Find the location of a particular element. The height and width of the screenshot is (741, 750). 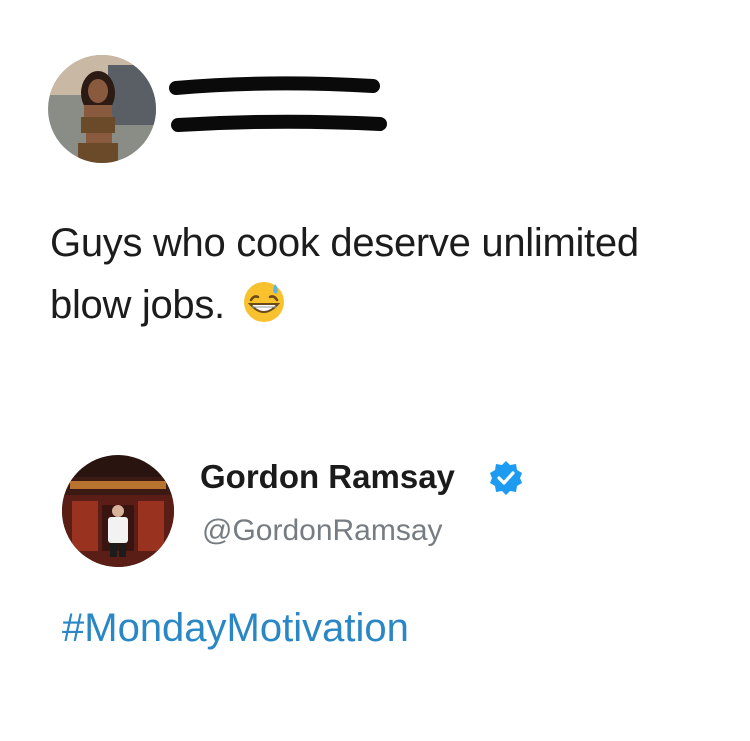

redacted-name-bar is located at coordinates (278, 104).